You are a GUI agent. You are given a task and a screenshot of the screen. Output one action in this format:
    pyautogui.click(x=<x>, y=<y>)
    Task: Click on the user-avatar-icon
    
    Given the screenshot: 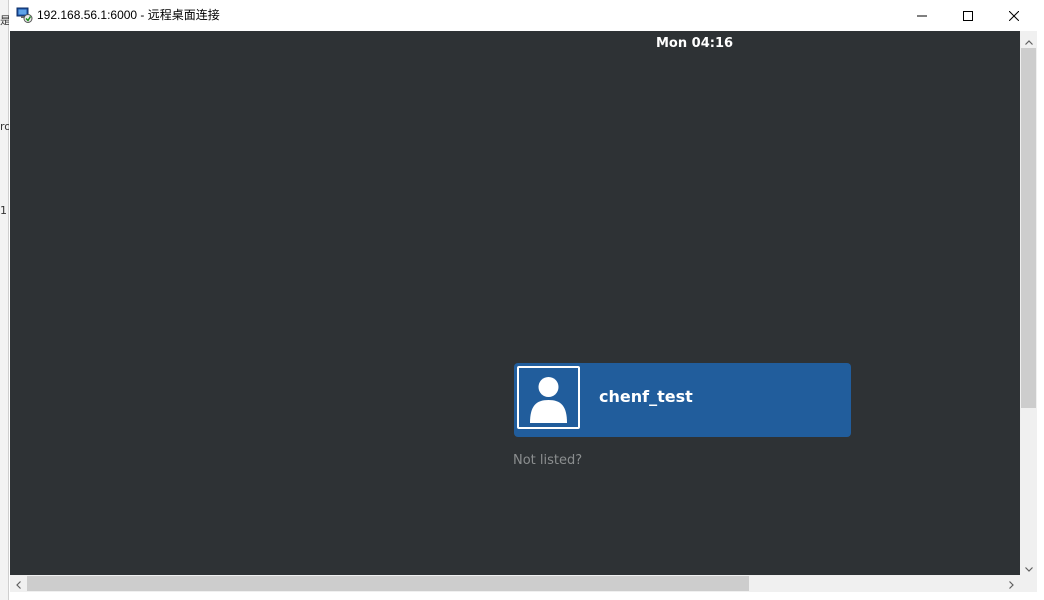 What is the action you would take?
    pyautogui.click(x=548, y=402)
    